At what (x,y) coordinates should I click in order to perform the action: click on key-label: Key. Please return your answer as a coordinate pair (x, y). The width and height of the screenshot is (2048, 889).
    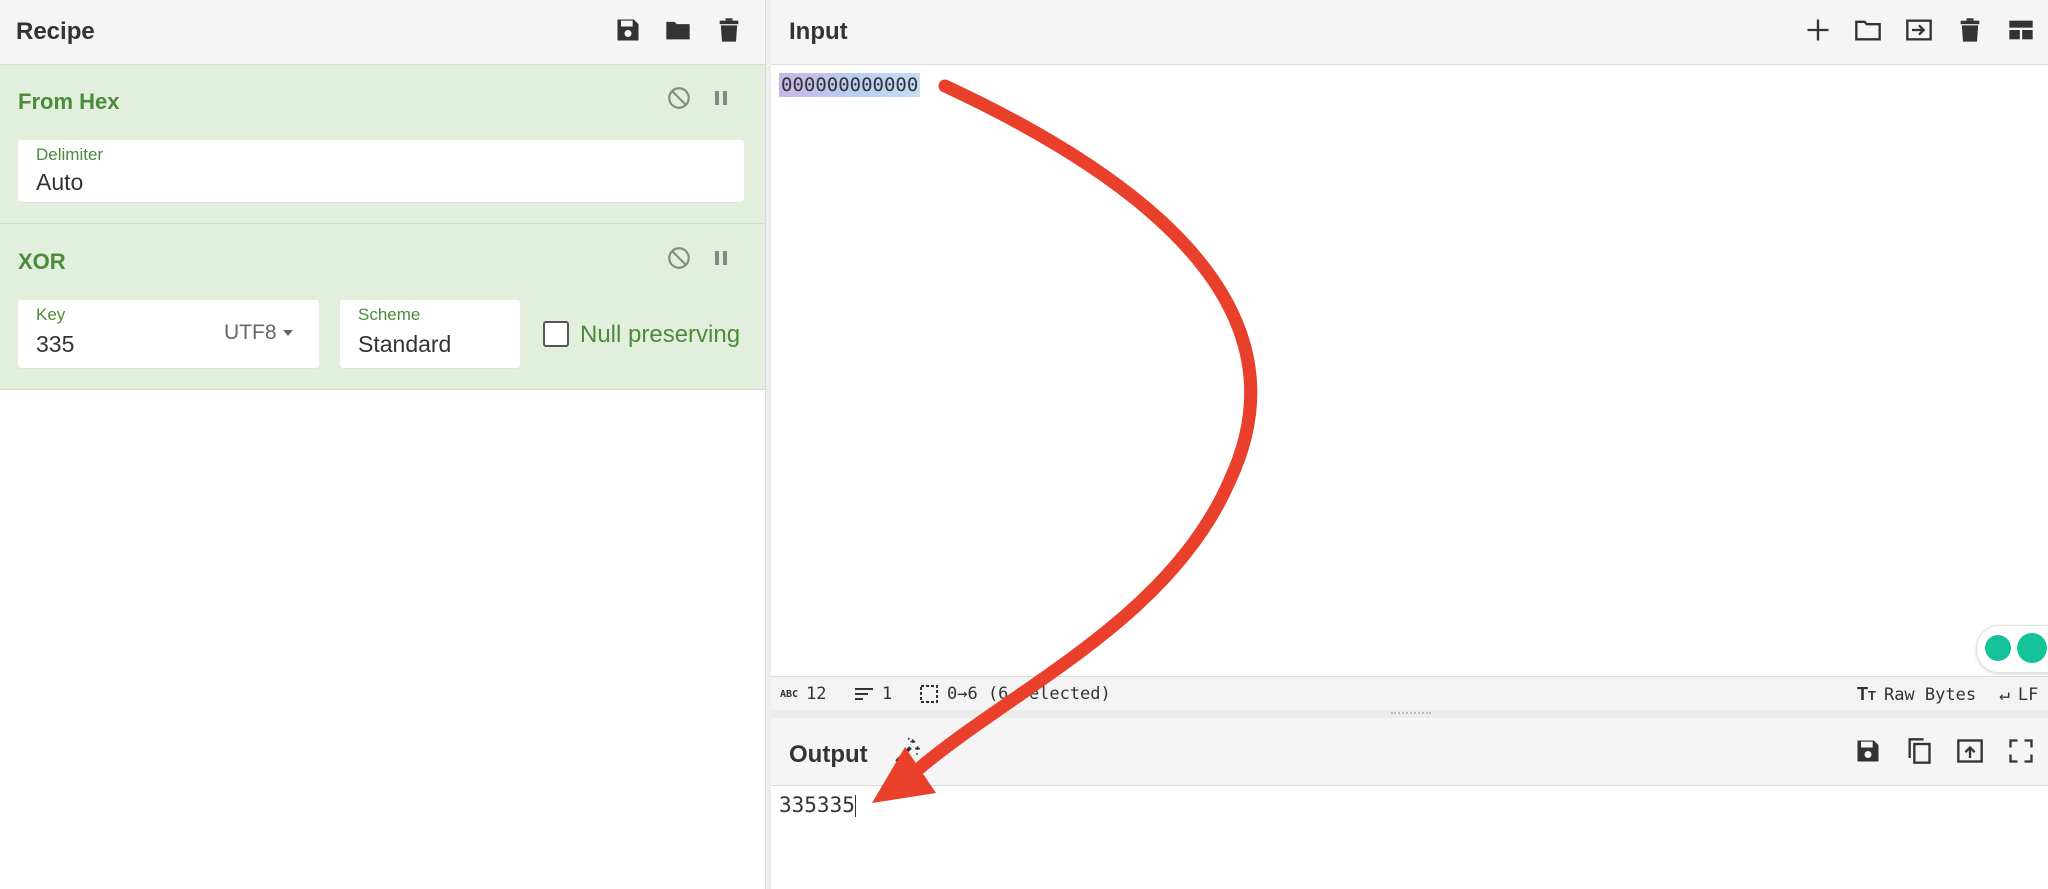
    Looking at the image, I should click on (51, 314).